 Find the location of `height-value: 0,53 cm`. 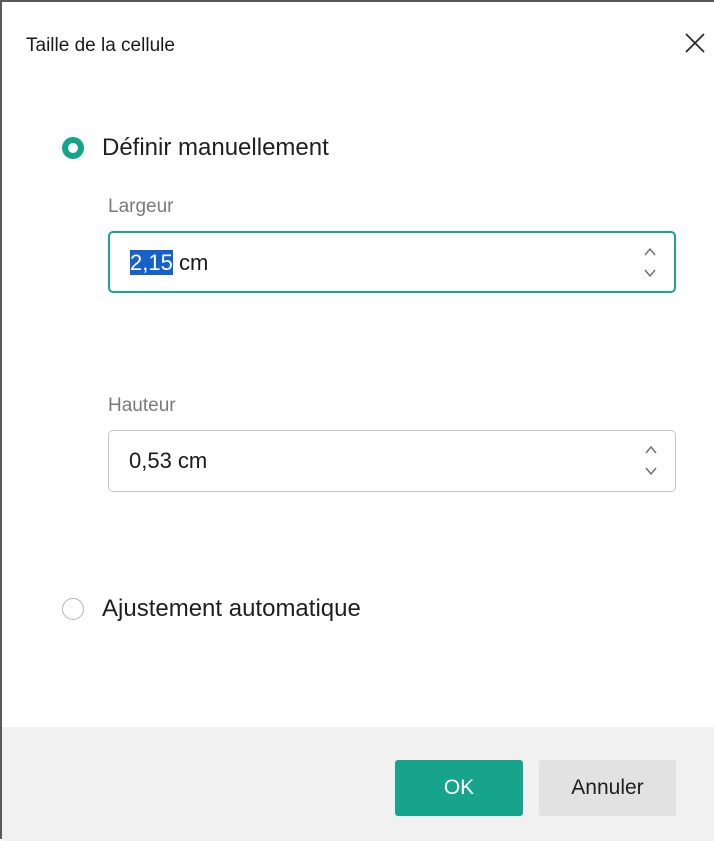

height-value: 0,53 cm is located at coordinates (168, 461).